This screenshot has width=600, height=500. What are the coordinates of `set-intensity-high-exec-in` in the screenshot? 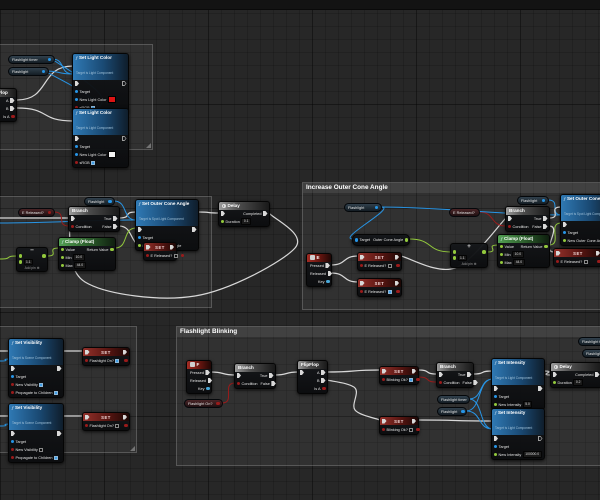 It's located at (495, 438).